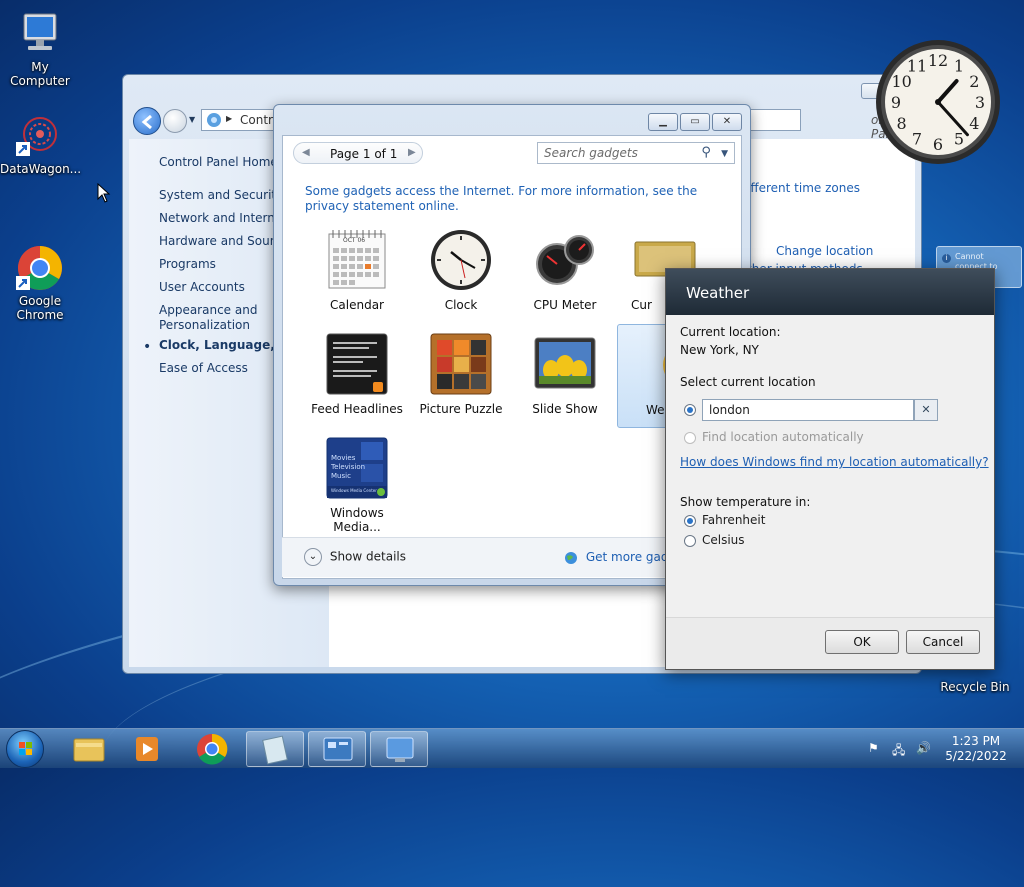 The height and width of the screenshot is (887, 1024). I want to click on media-center-caption: Windows Media Center, so click(354, 490).